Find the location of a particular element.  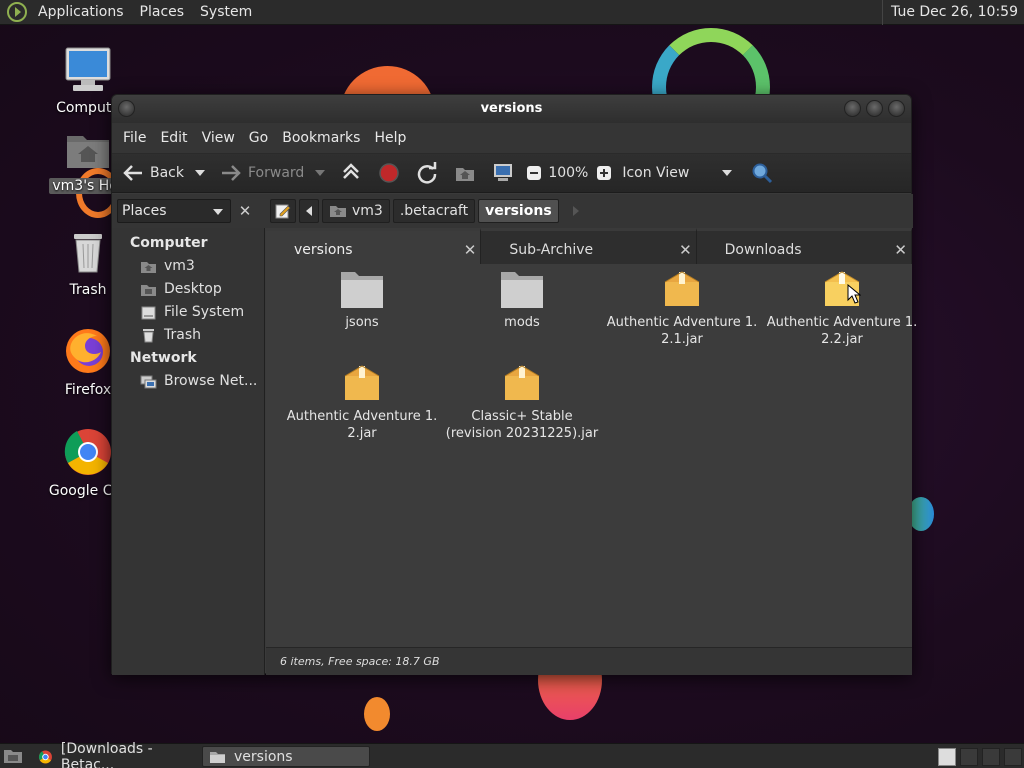

pencil-note-icon is located at coordinates (283, 211).